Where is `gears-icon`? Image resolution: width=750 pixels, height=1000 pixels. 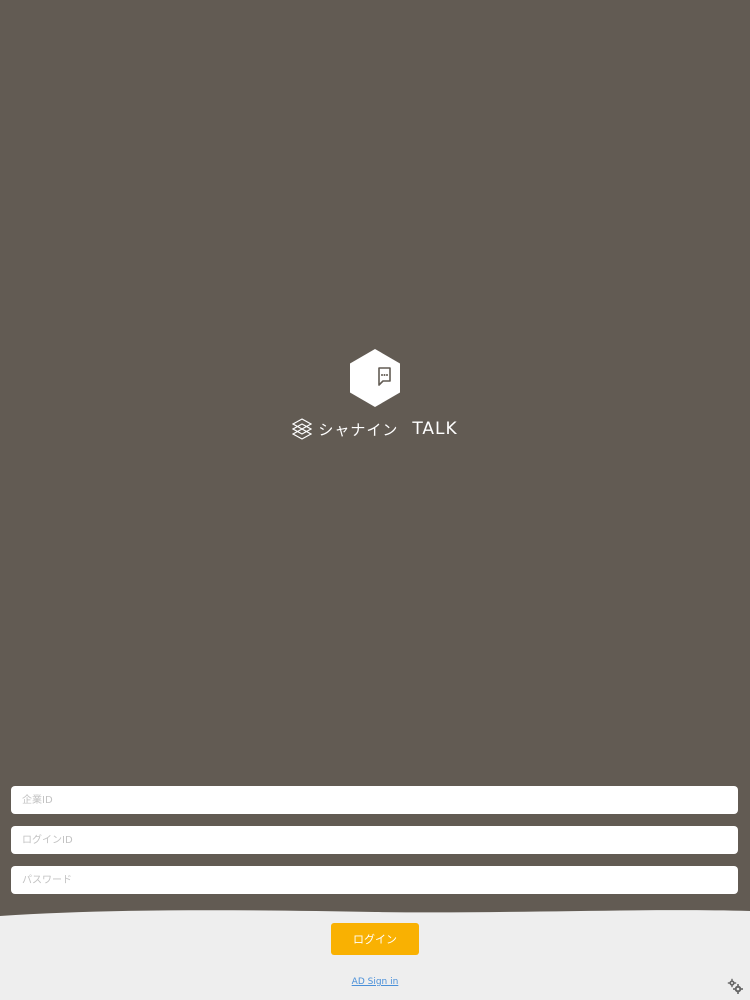 gears-icon is located at coordinates (735, 986).